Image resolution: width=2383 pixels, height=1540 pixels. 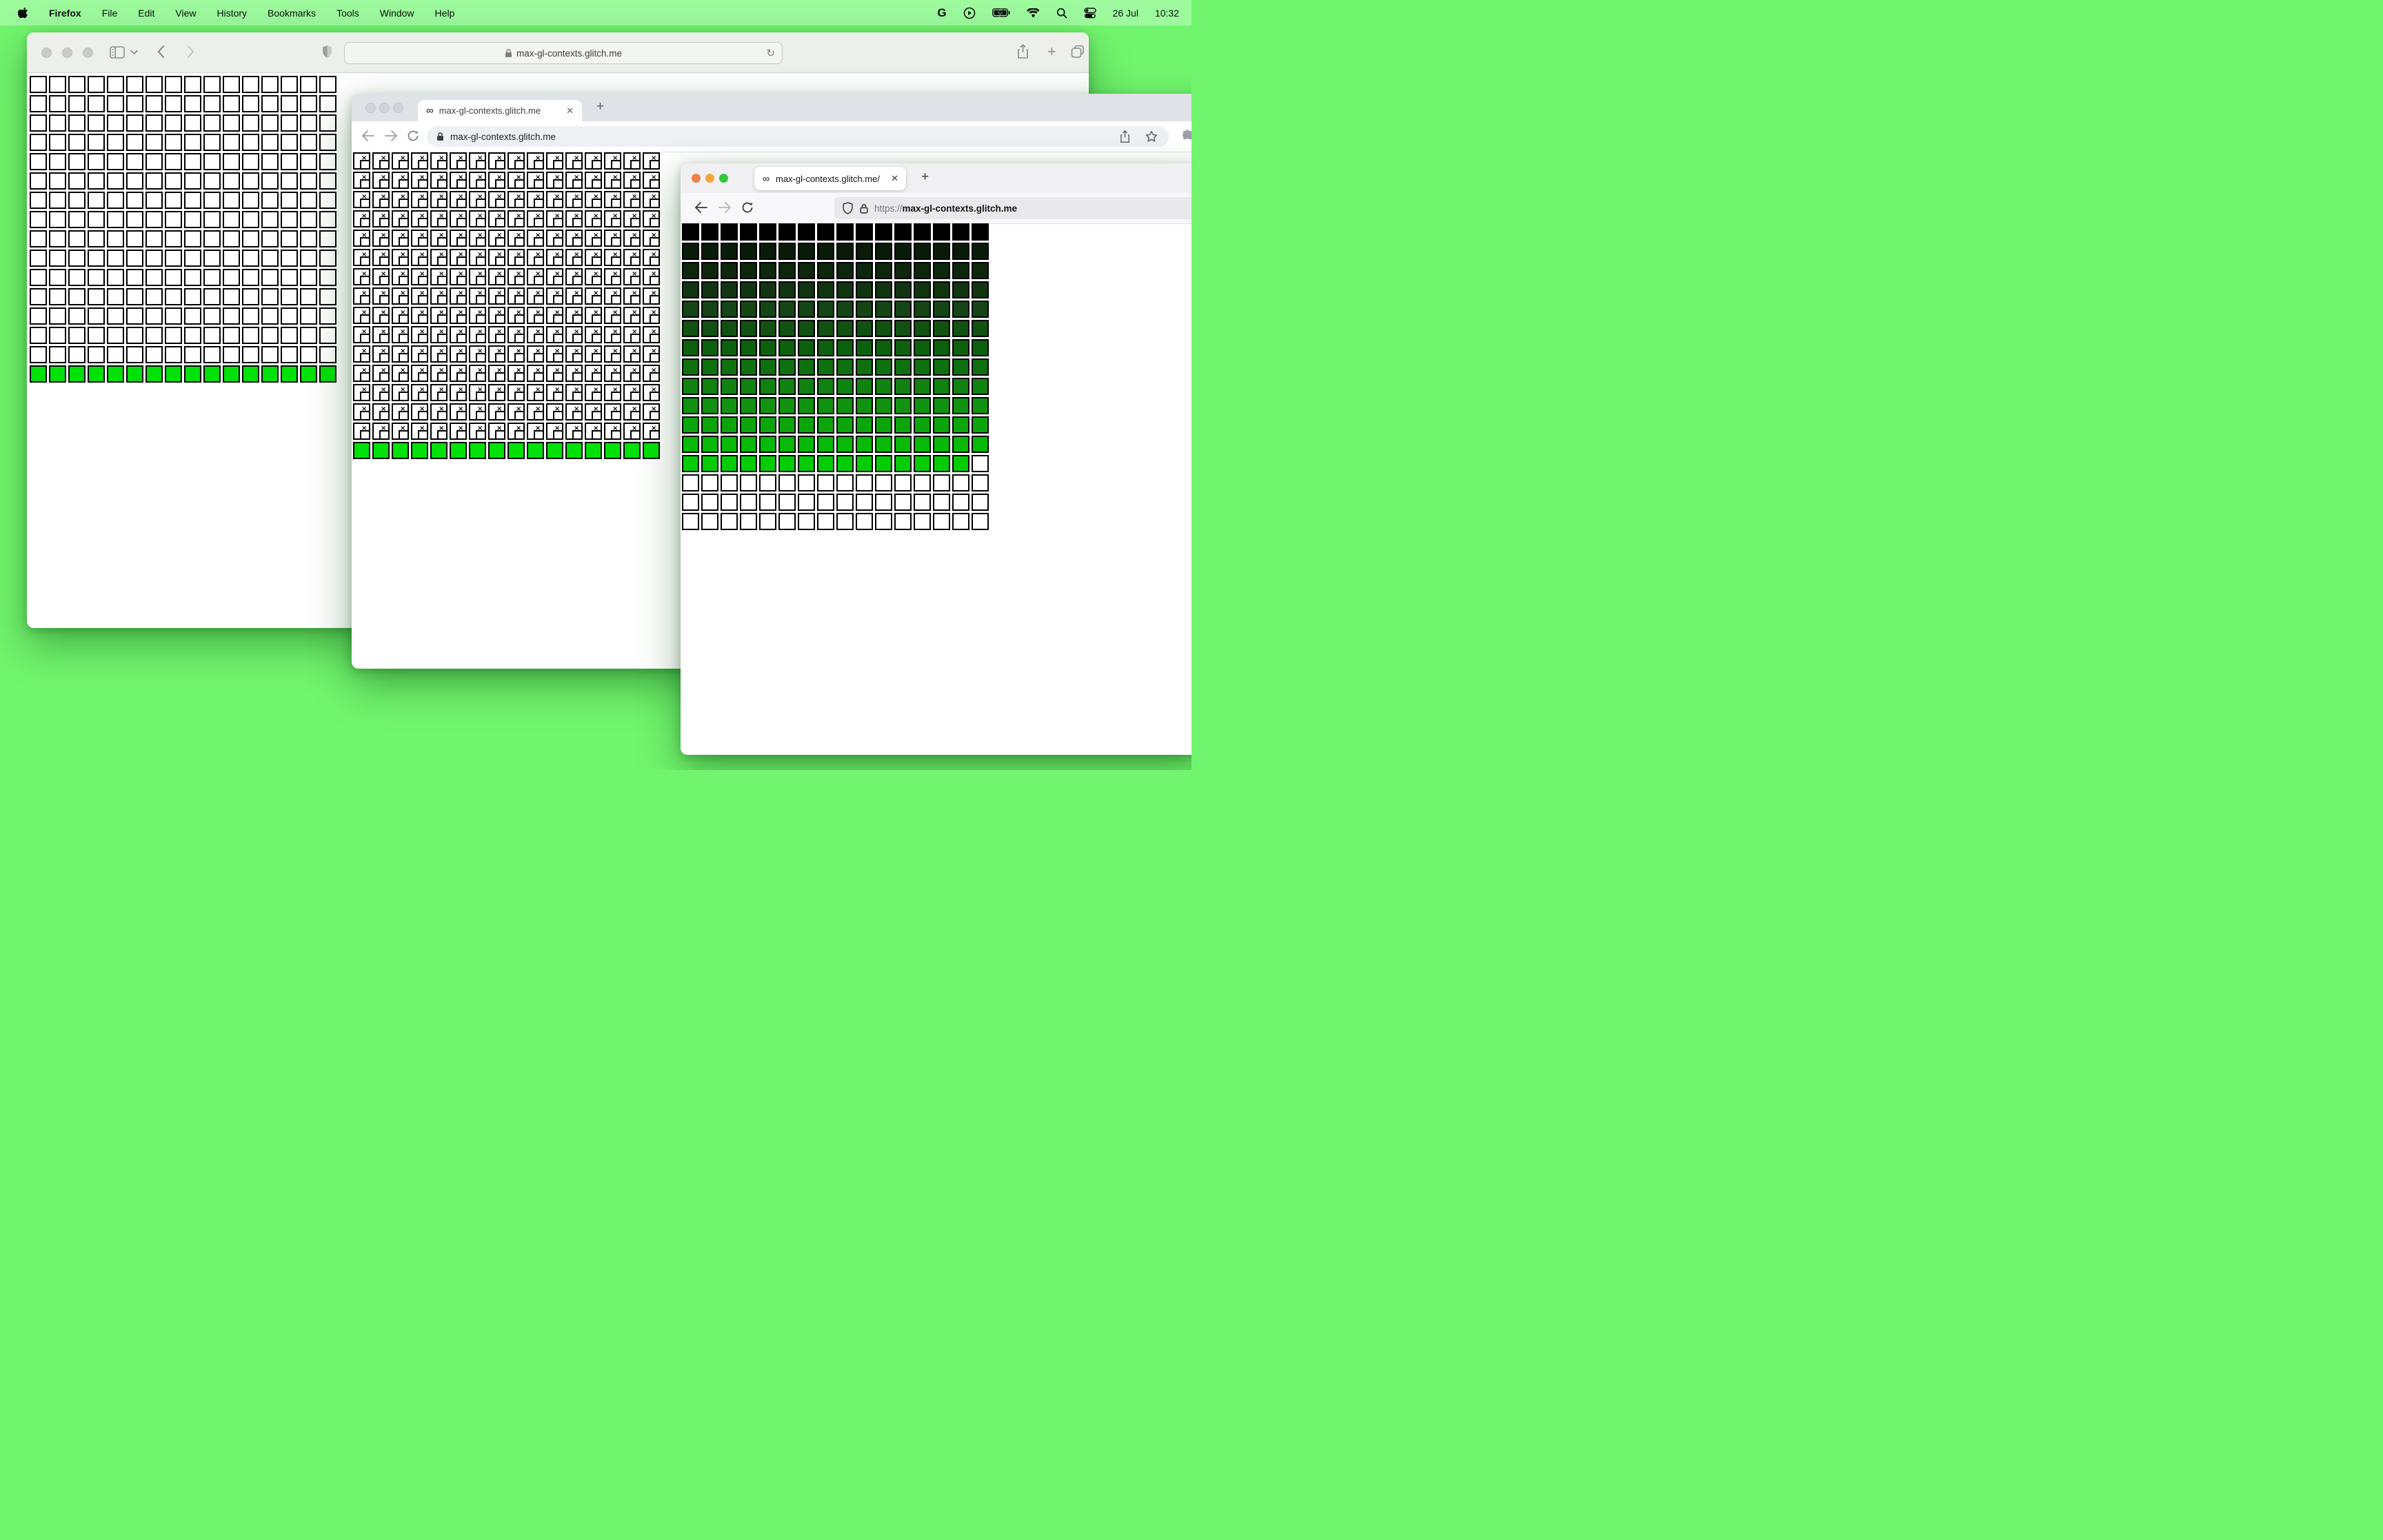 What do you see at coordinates (1078, 52) in the screenshot?
I see `tab-overview-icon` at bounding box center [1078, 52].